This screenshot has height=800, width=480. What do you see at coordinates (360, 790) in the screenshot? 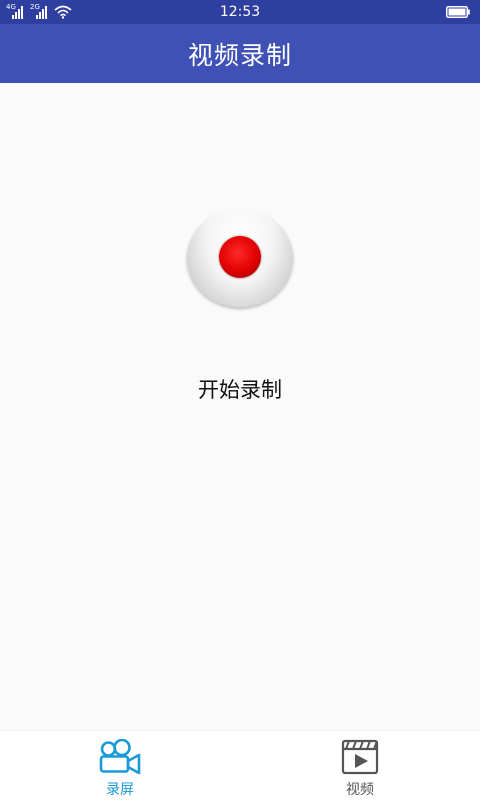
I see `tab-label: 视频` at bounding box center [360, 790].